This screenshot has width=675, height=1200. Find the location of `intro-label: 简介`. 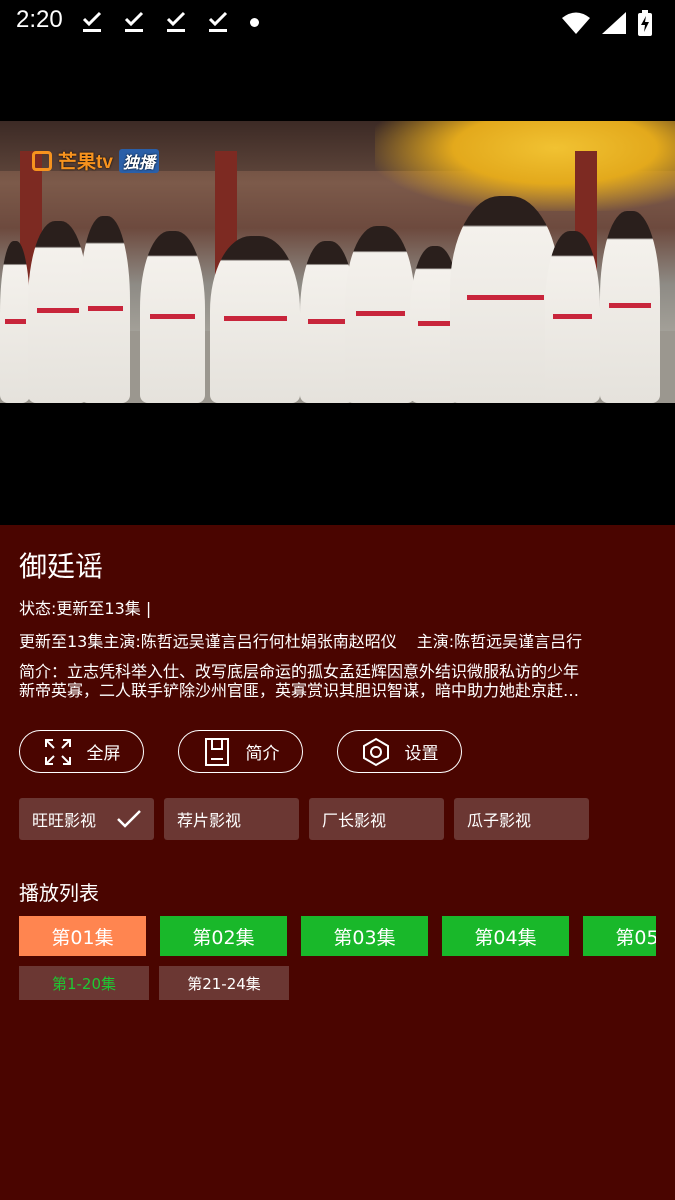

intro-label: 简介 is located at coordinates (262, 754).